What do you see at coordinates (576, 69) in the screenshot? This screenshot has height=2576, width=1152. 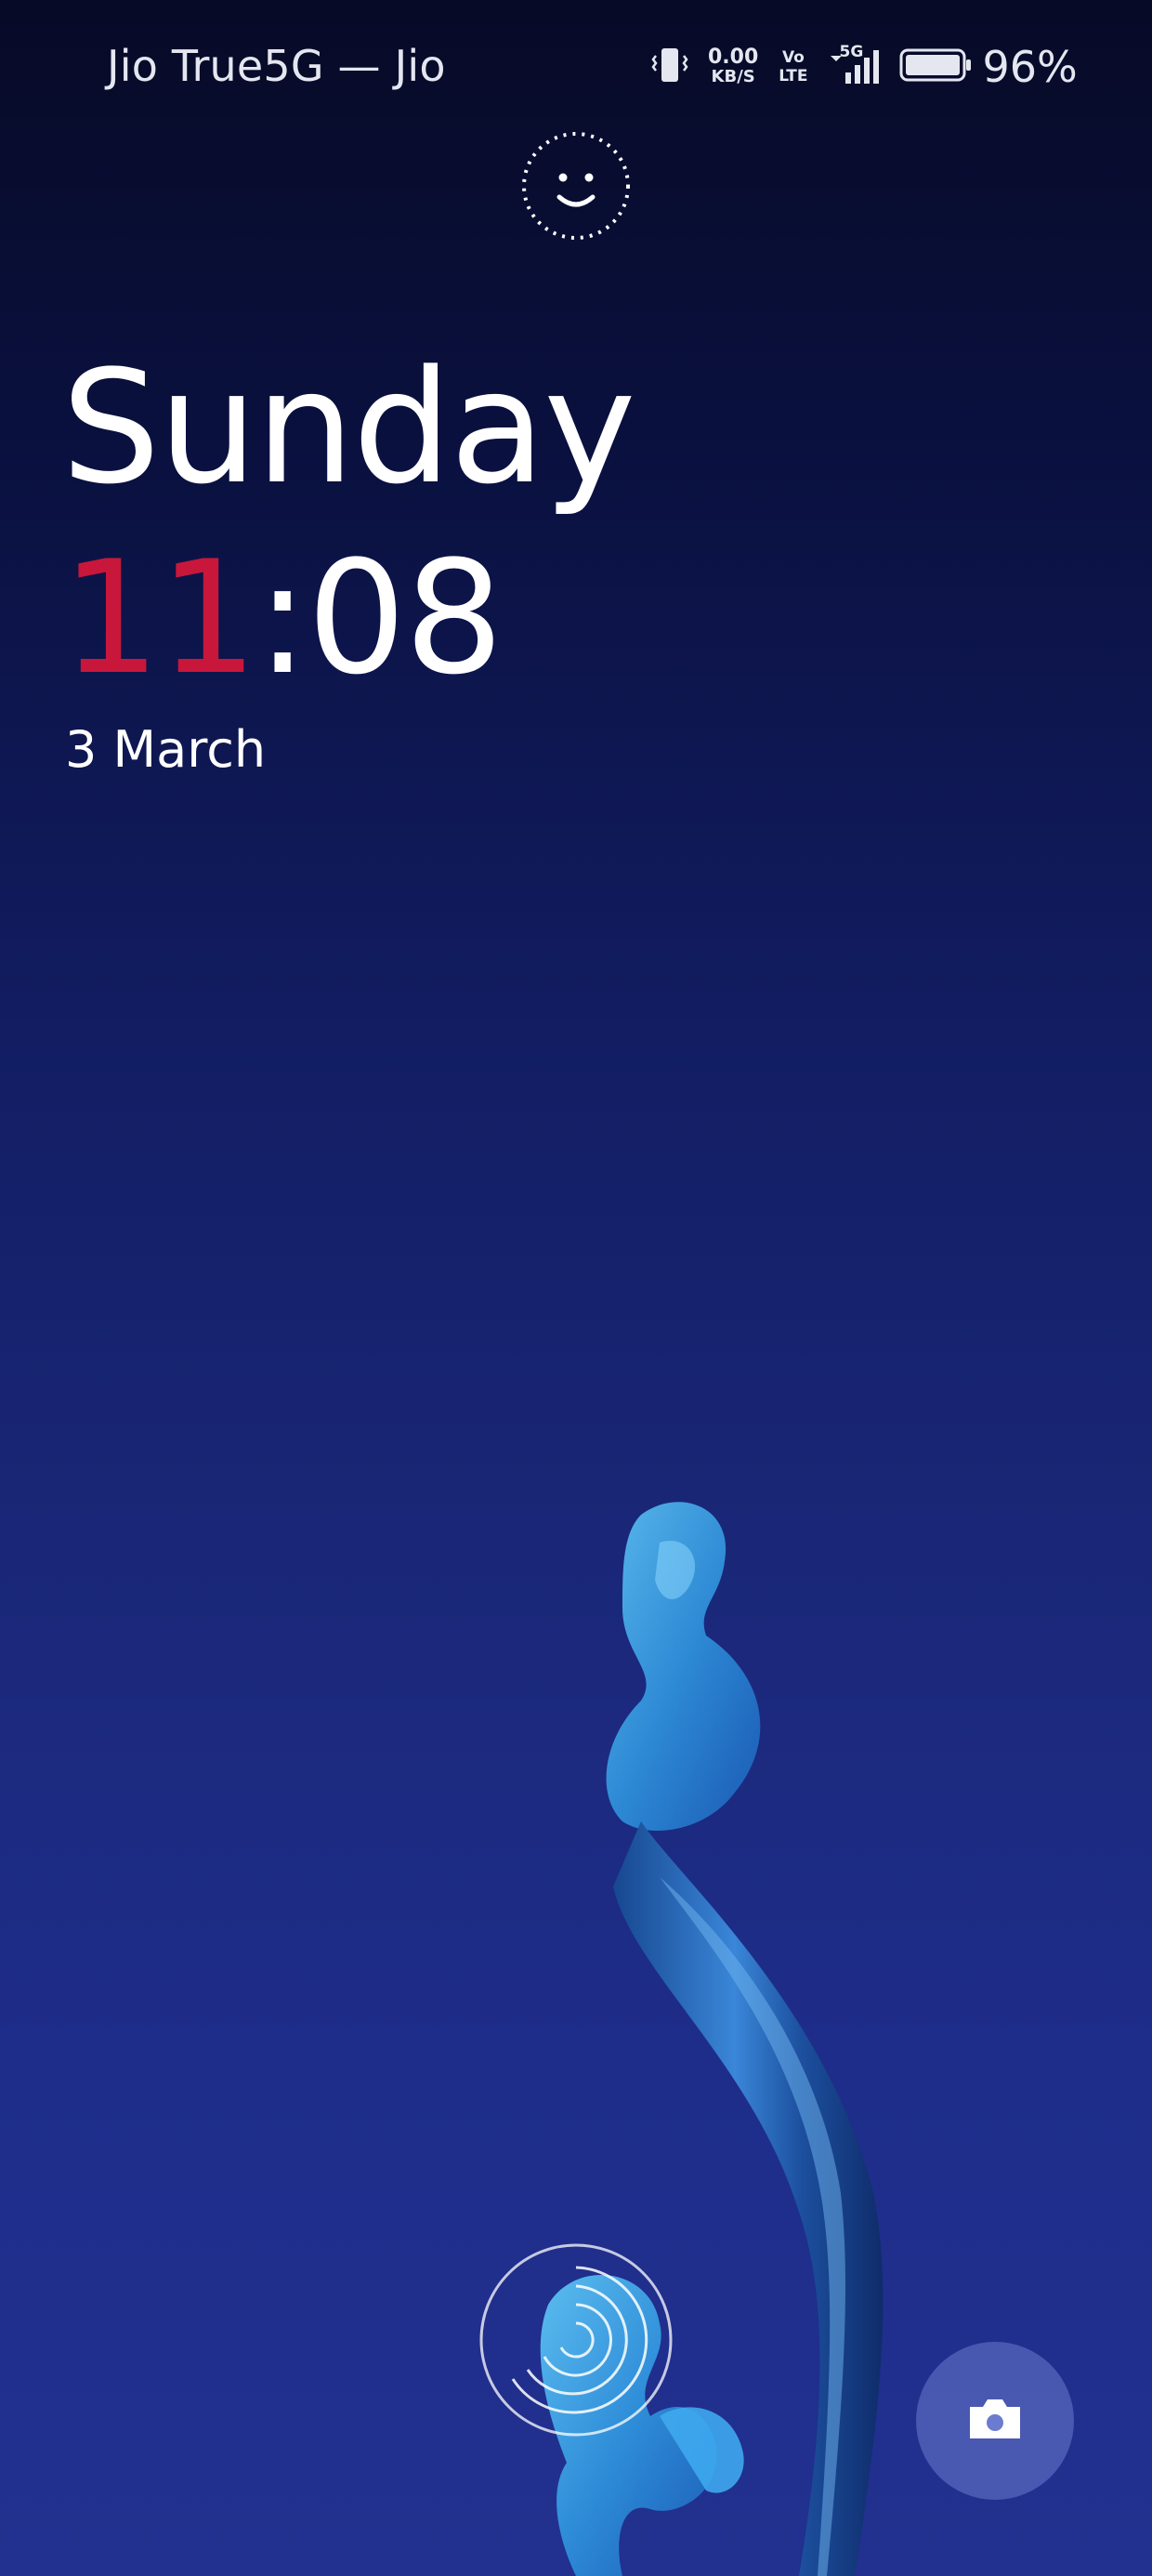 I see `status-bar: Jio True5G — Jio 0.00 KB/S Vo LTE 5G 96%` at bounding box center [576, 69].